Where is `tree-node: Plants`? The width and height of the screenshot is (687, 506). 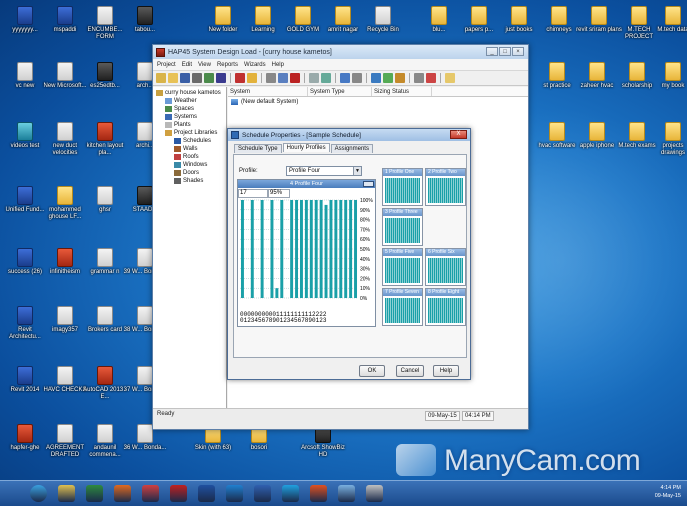 tree-node: Plants is located at coordinates (189, 125).